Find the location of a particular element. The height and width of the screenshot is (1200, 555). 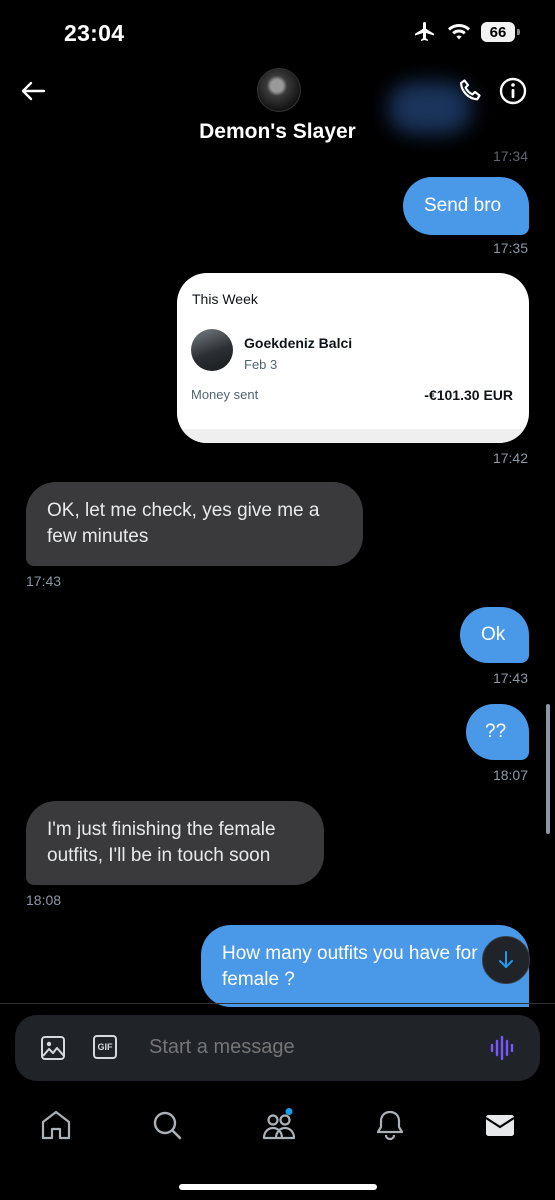

message-composer: GIF is located at coordinates (277, 1048).